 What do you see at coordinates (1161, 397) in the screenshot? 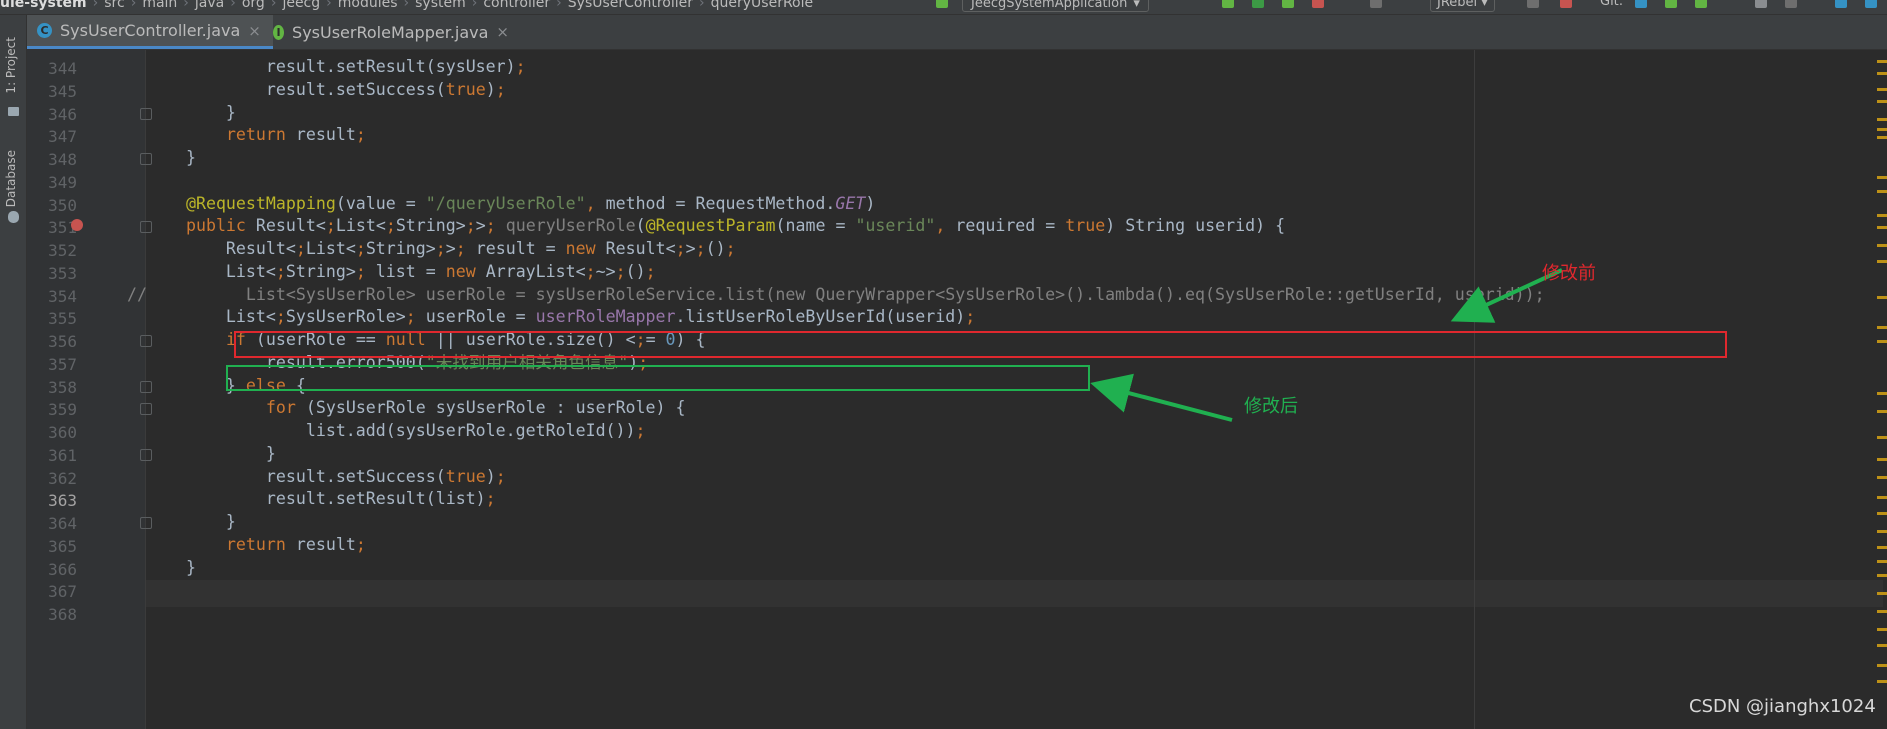
I see `after-arrow` at bounding box center [1161, 397].